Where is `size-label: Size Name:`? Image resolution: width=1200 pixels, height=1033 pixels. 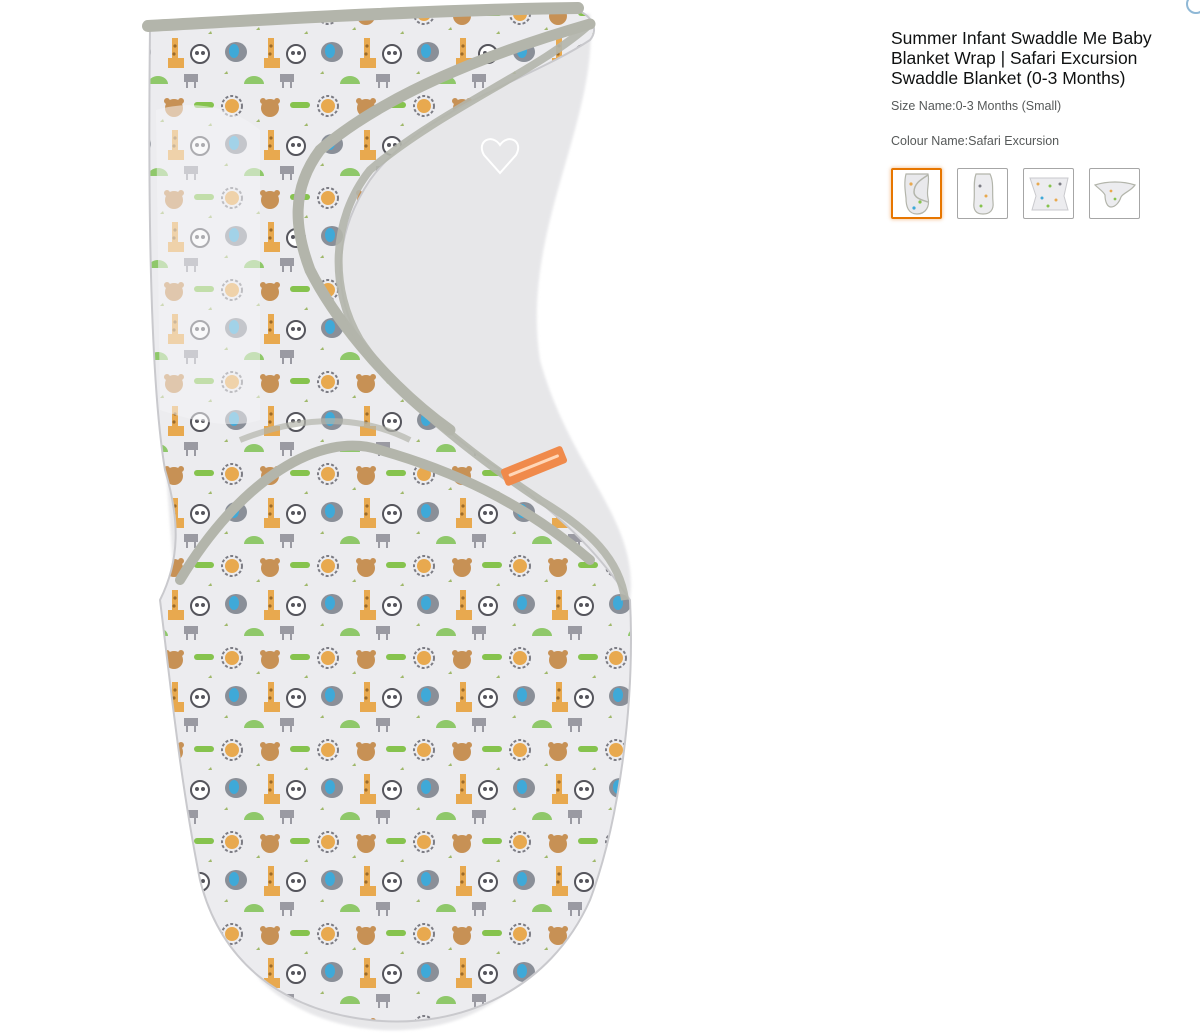
size-label: Size Name: is located at coordinates (923, 106).